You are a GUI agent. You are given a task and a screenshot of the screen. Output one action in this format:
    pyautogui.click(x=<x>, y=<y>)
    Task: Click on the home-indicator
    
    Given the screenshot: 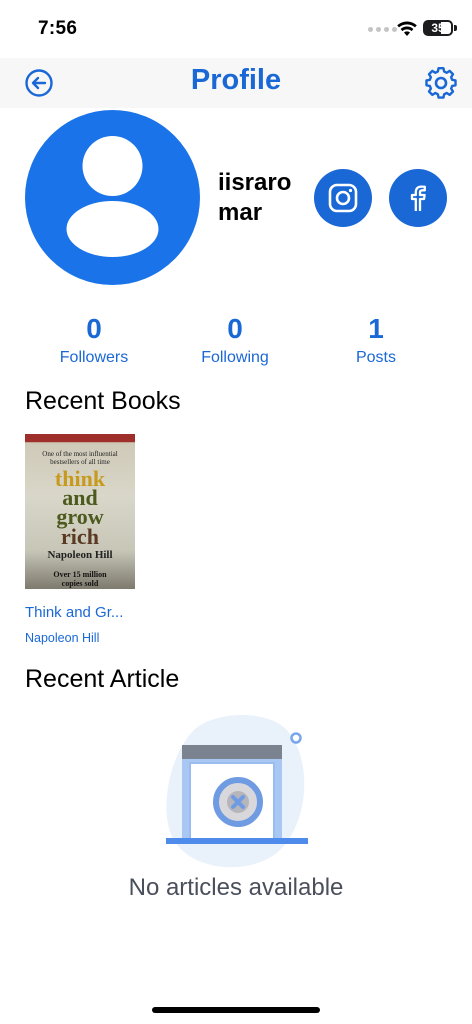 What is the action you would take?
    pyautogui.click(x=236, y=1010)
    